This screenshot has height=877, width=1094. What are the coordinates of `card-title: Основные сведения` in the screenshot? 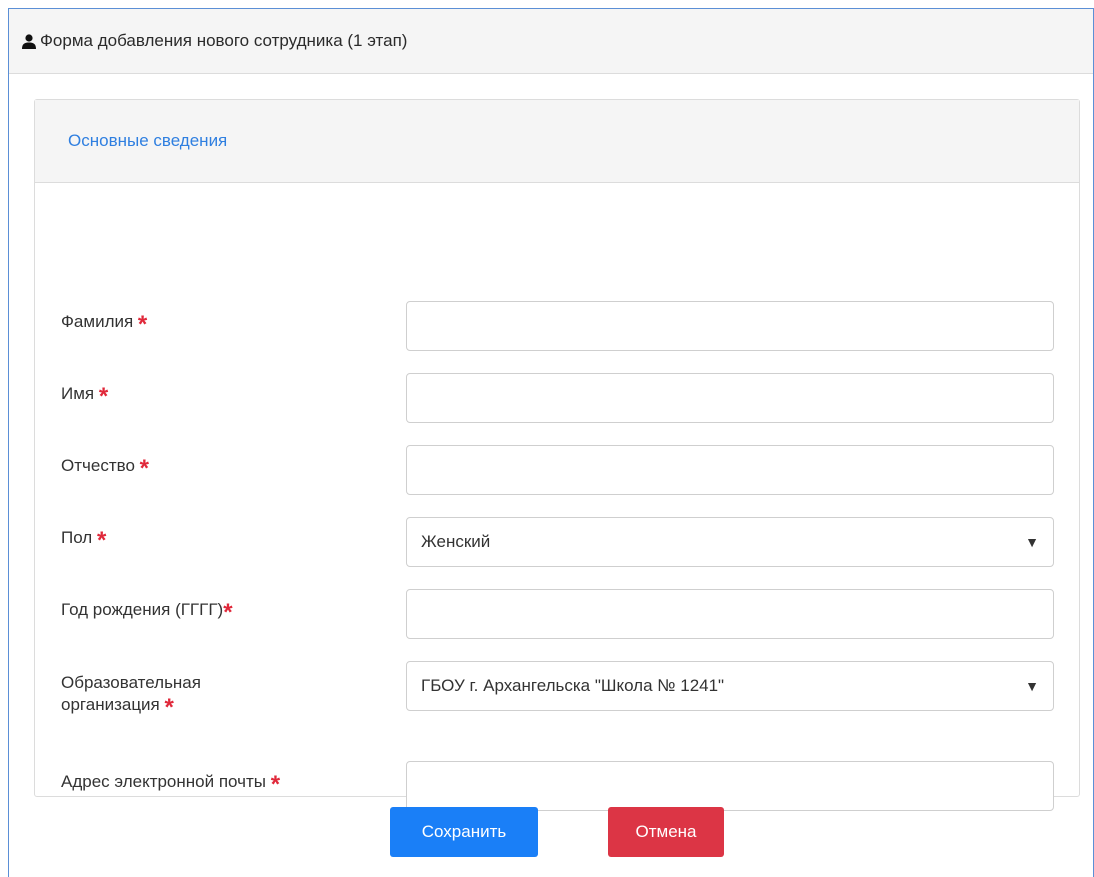 It's located at (147, 141).